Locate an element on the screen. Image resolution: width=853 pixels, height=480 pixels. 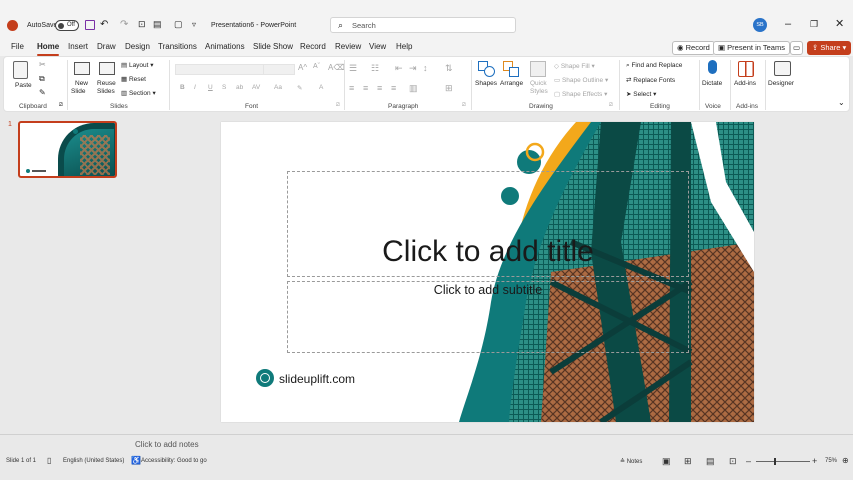
shapes-button: Shapes is located at coordinates (486, 83).